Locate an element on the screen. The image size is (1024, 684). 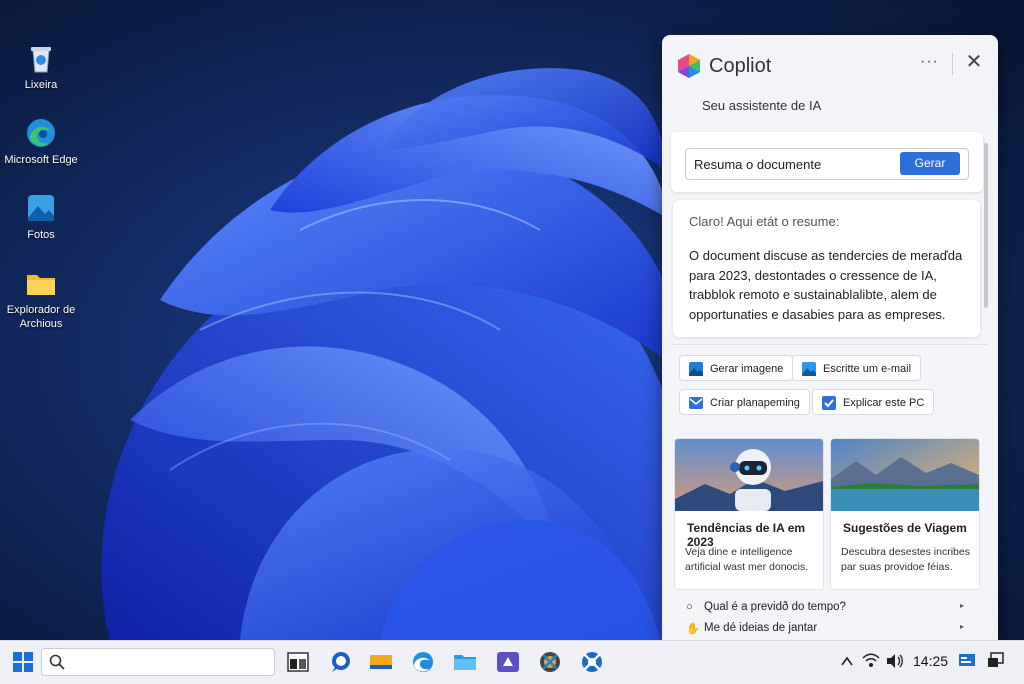
prompt-input: Resuma o documente Gerar is located at coordinates (827, 164).